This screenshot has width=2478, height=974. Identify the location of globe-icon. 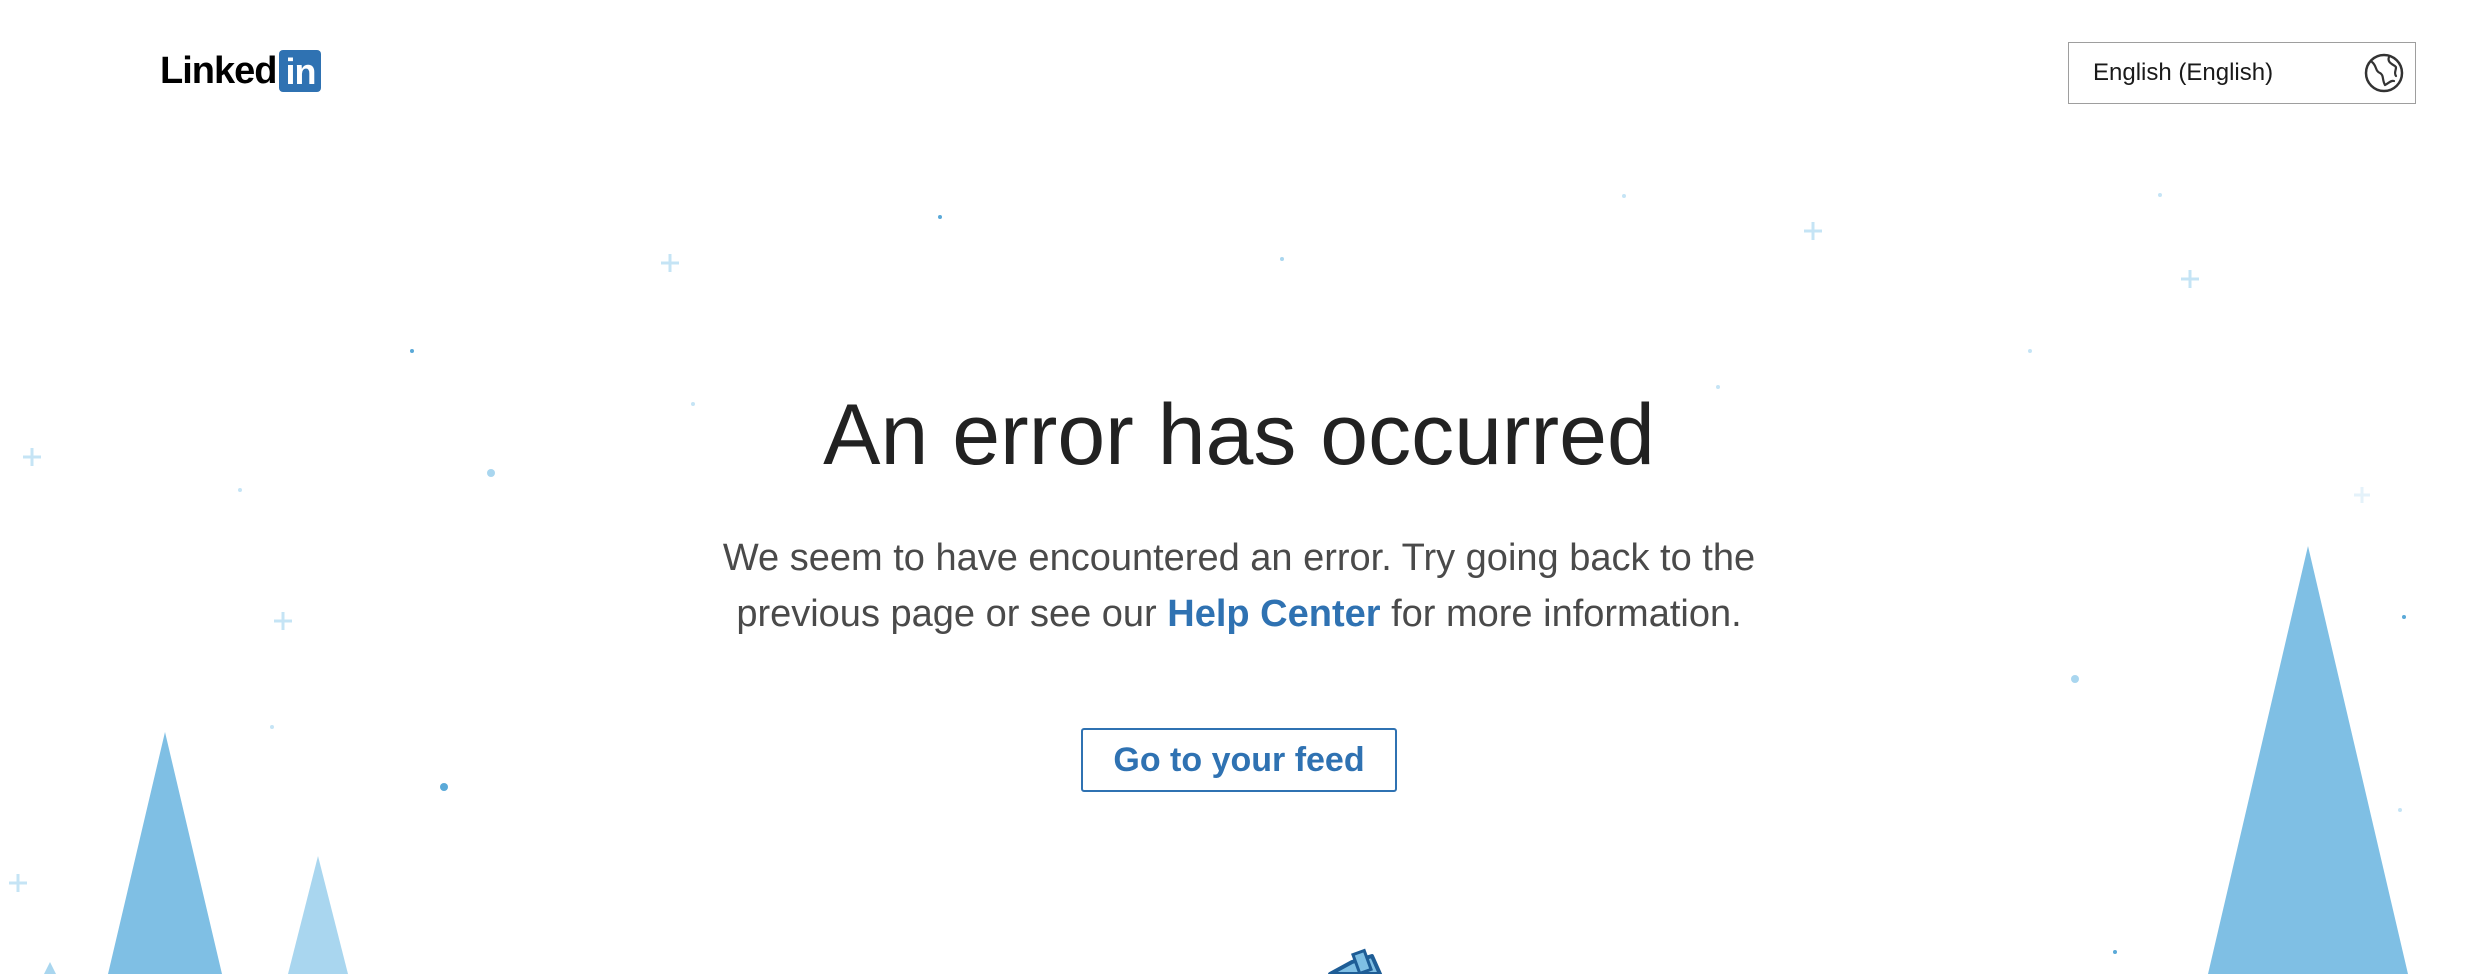
(2384, 73).